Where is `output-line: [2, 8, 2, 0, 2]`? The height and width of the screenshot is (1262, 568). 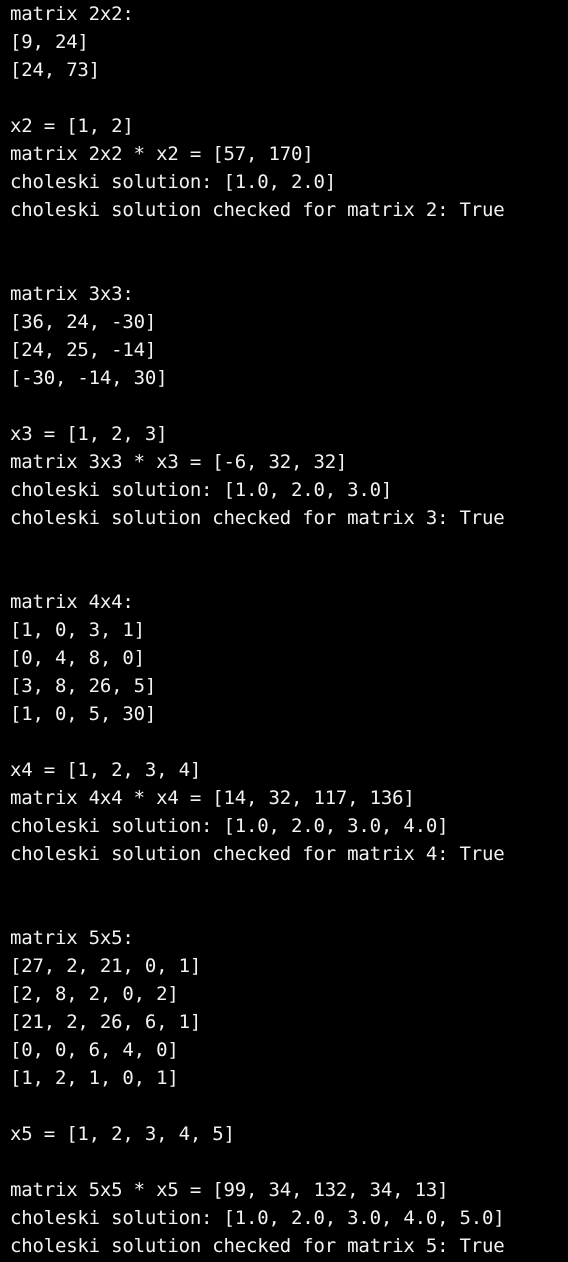
output-line: [2, 8, 2, 0, 2] is located at coordinates (94, 994).